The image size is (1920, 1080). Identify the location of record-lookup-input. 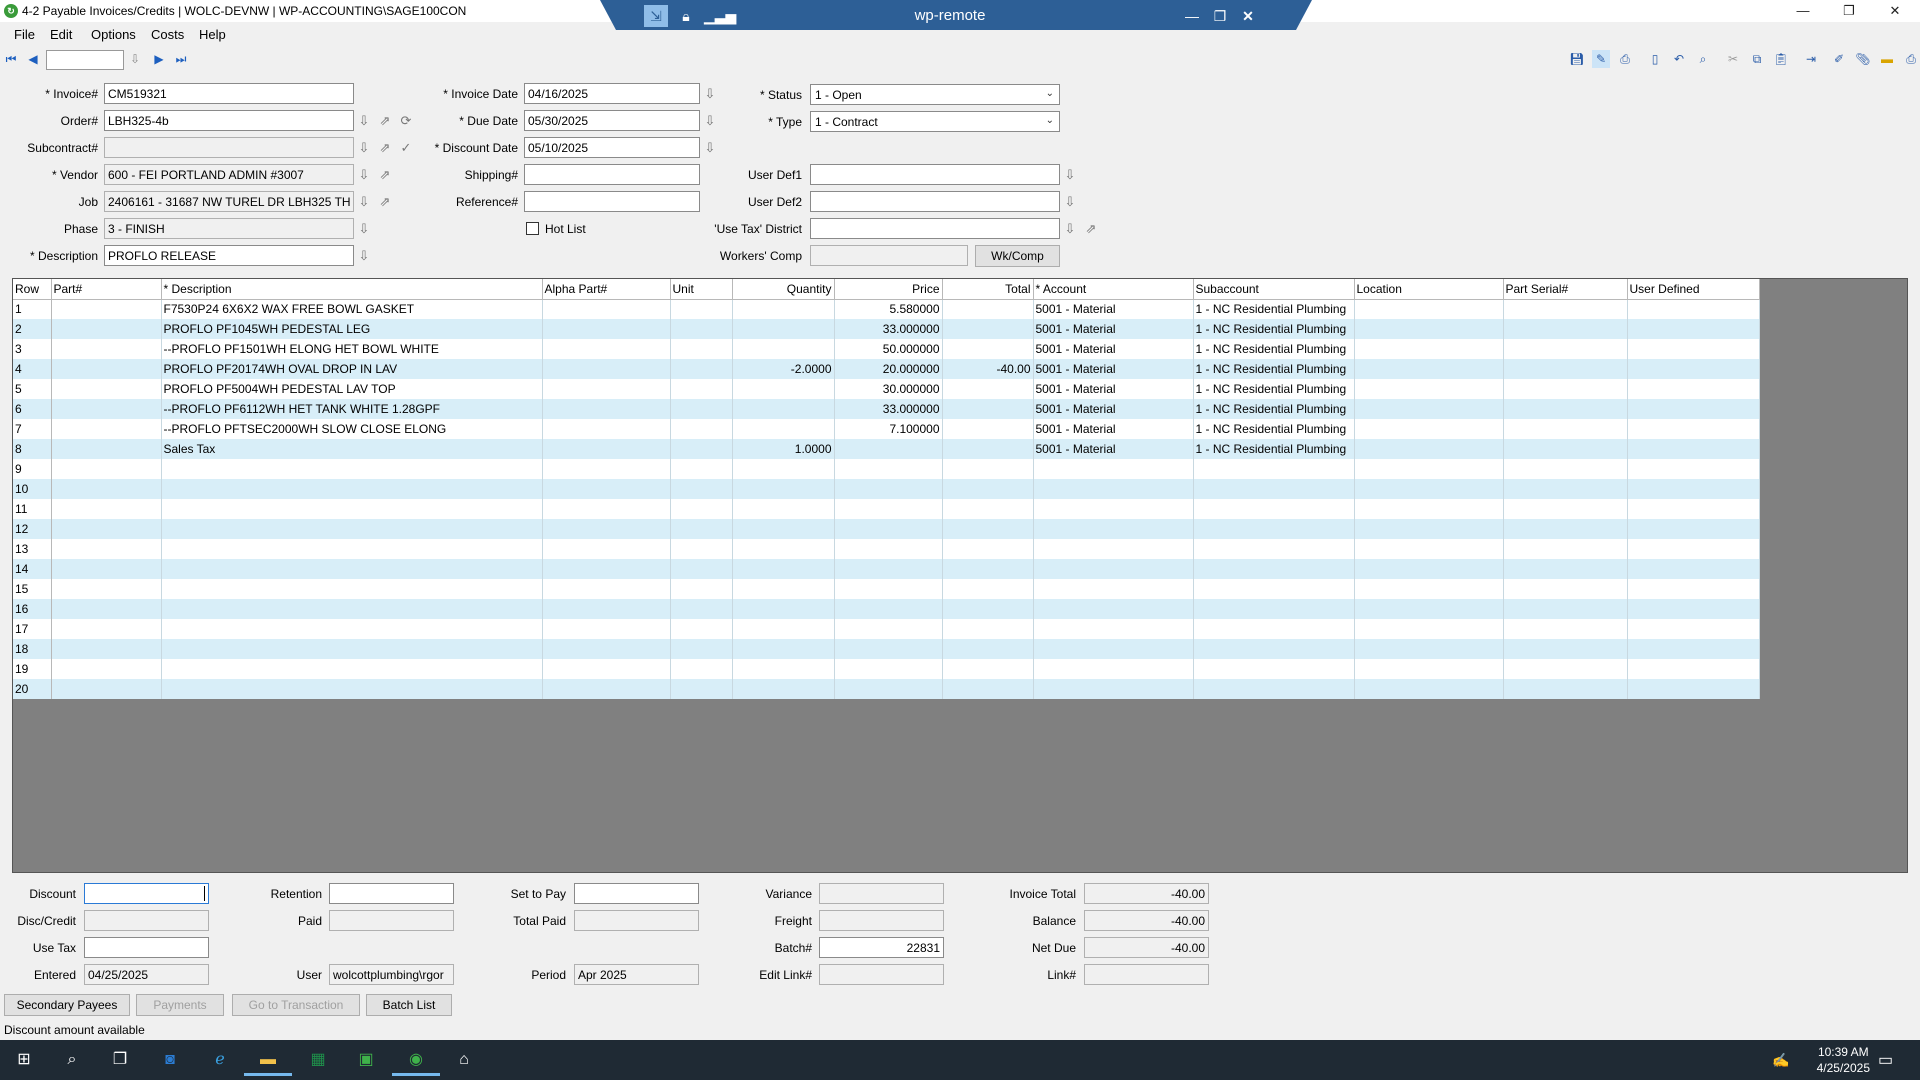
(85, 60).